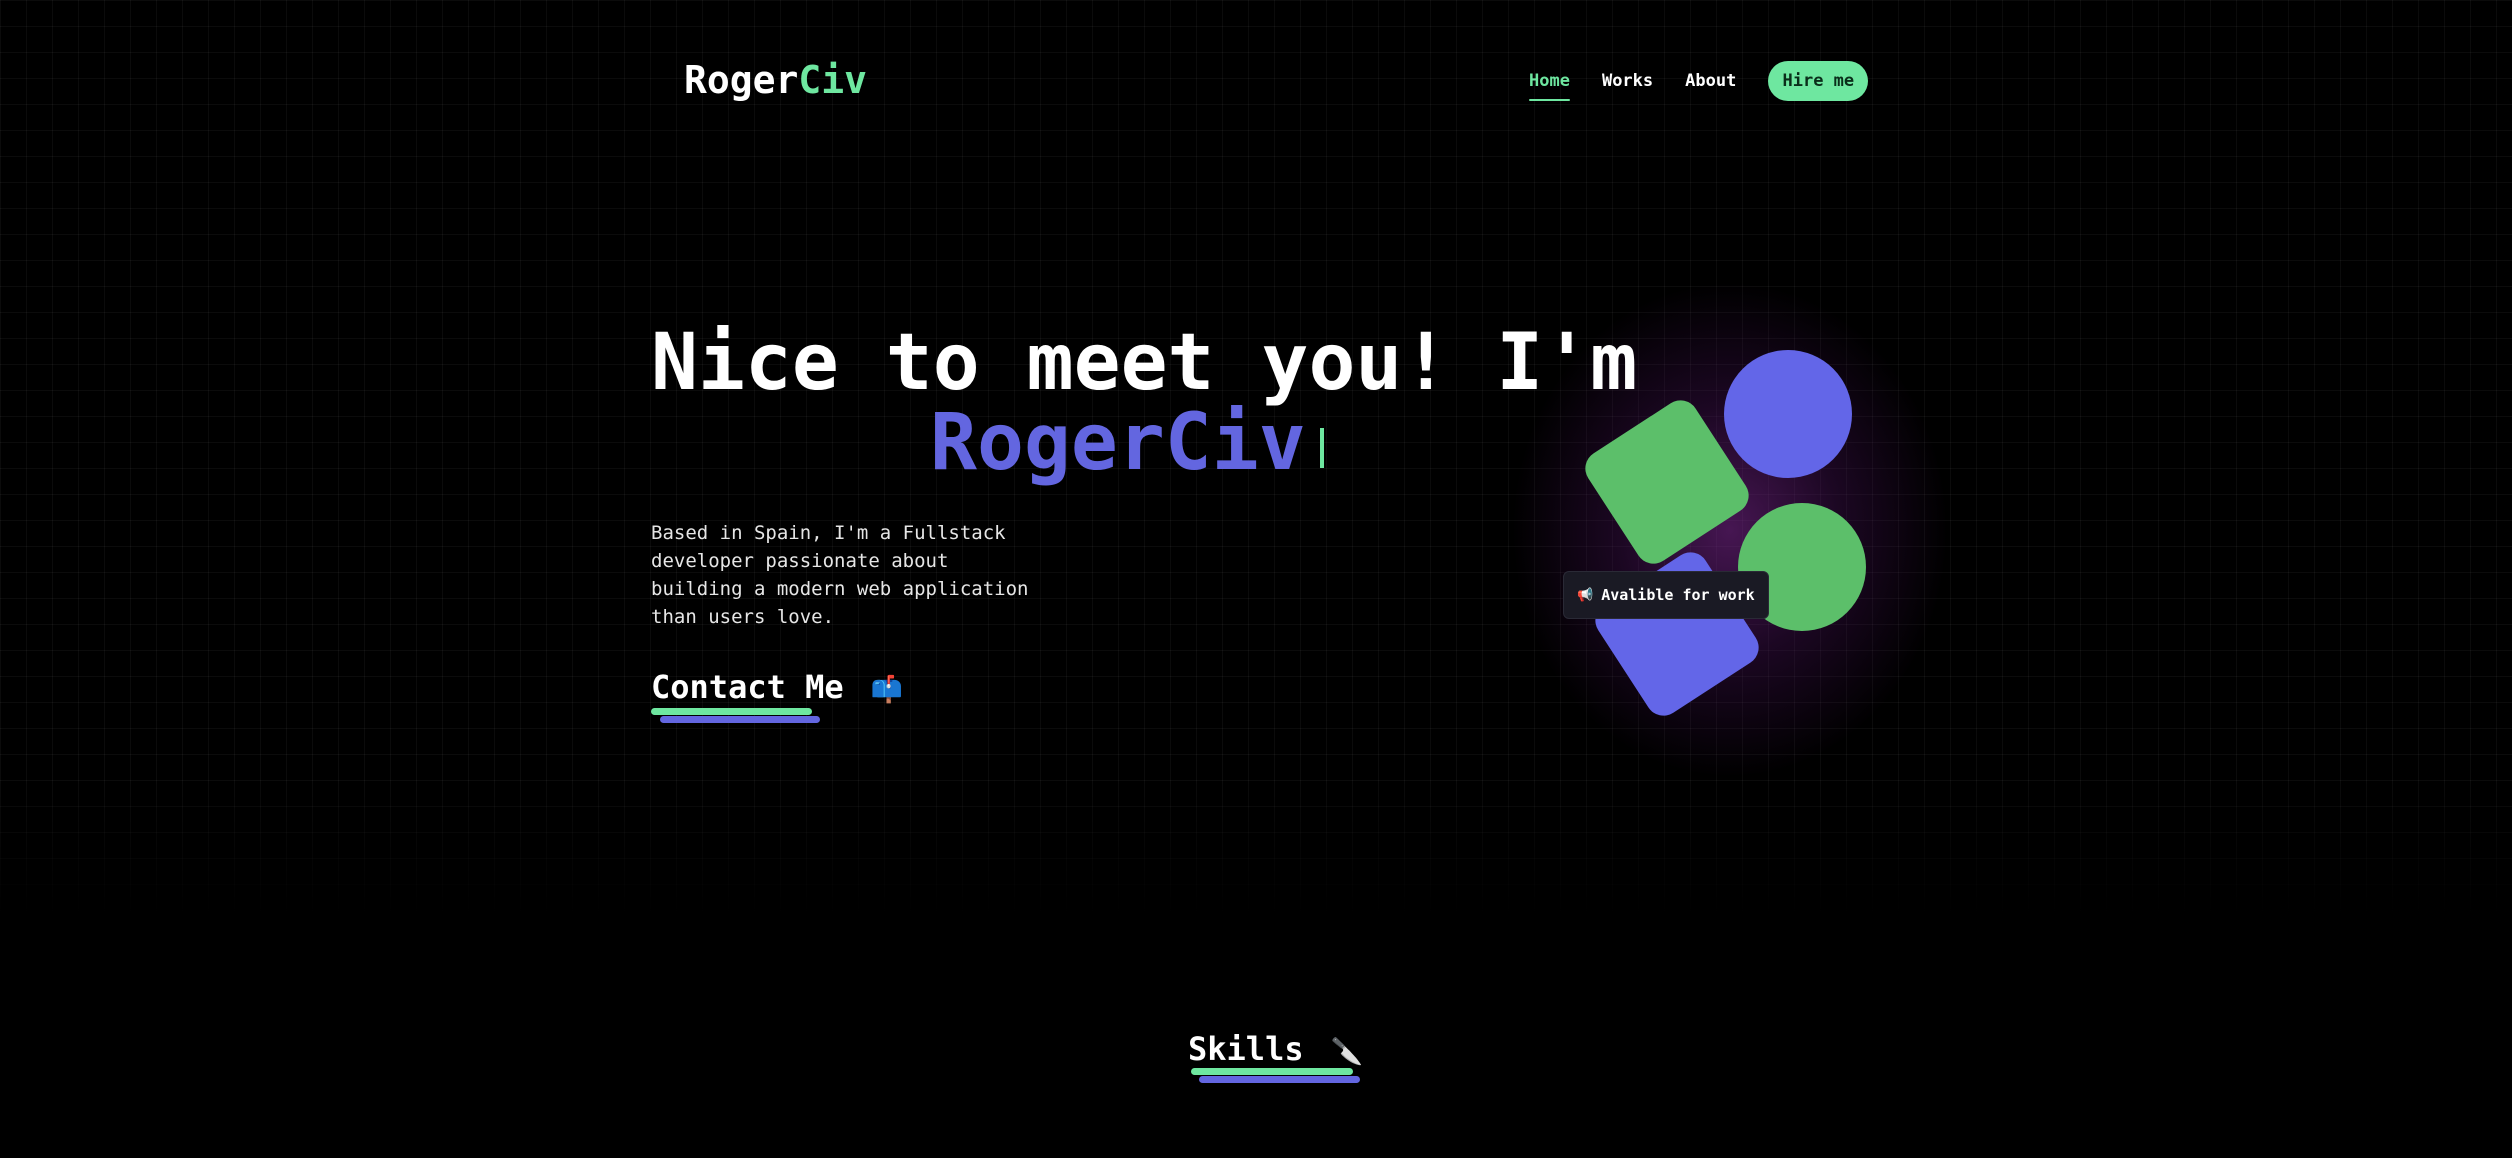 The height and width of the screenshot is (1158, 2512). Describe the element at coordinates (741, 80) in the screenshot. I see `logo-main: Roger` at that location.